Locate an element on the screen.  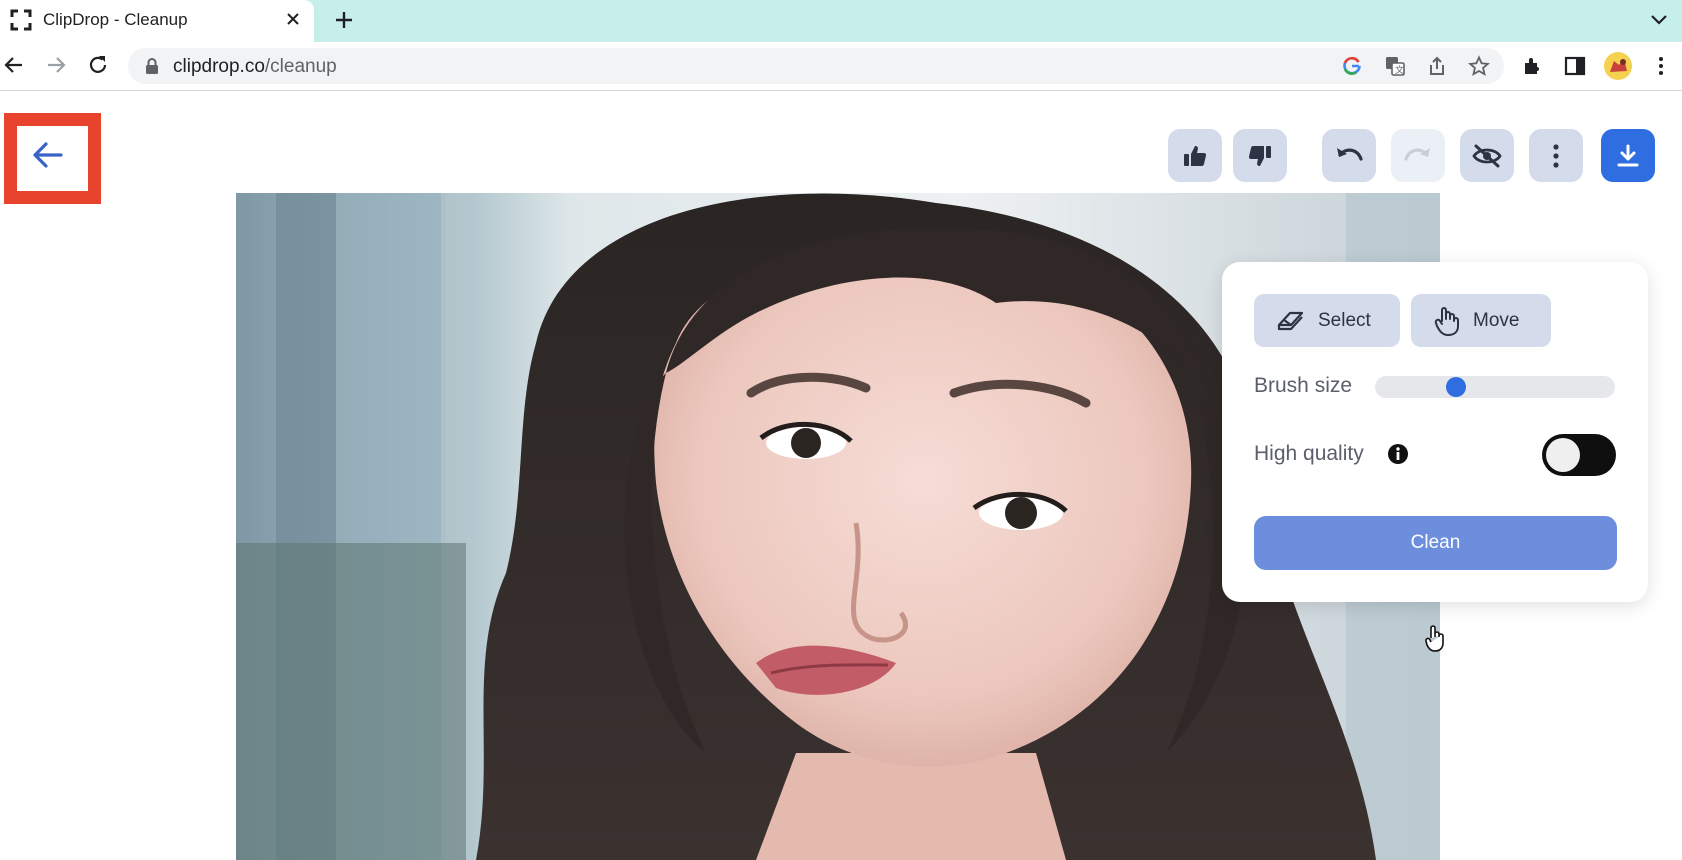
redo-icon is located at coordinates (1417, 154).